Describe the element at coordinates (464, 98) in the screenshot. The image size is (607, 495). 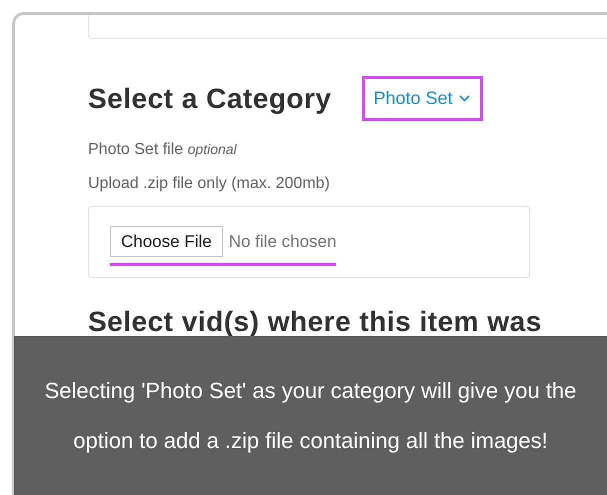
I see `chevron-down-icon` at that location.